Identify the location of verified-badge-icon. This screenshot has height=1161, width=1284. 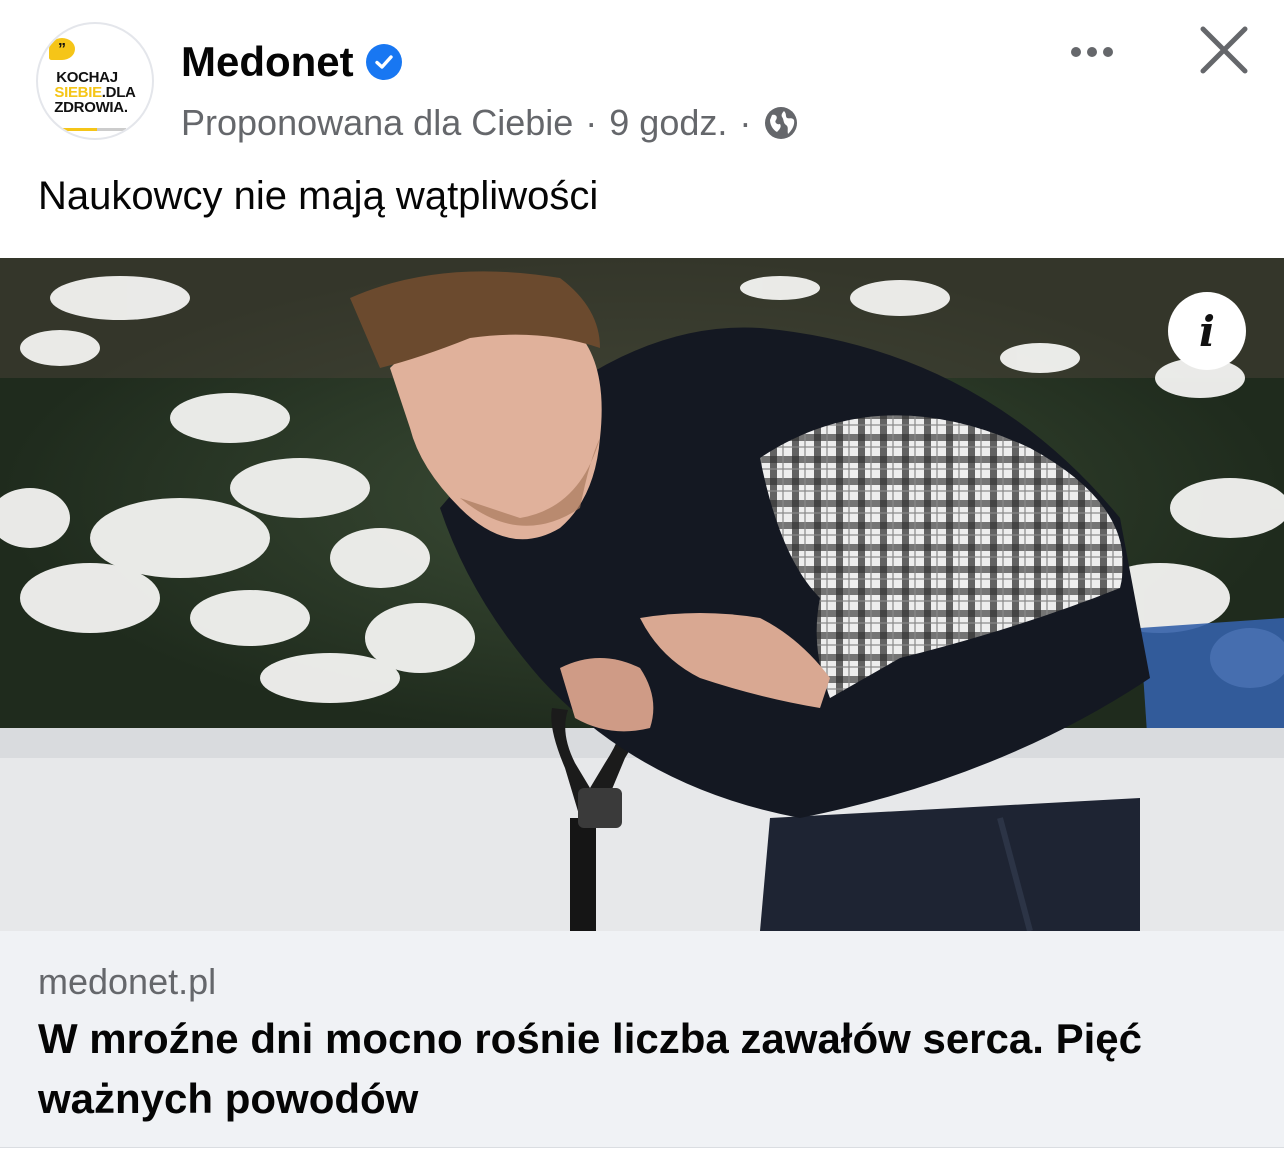
(383, 62).